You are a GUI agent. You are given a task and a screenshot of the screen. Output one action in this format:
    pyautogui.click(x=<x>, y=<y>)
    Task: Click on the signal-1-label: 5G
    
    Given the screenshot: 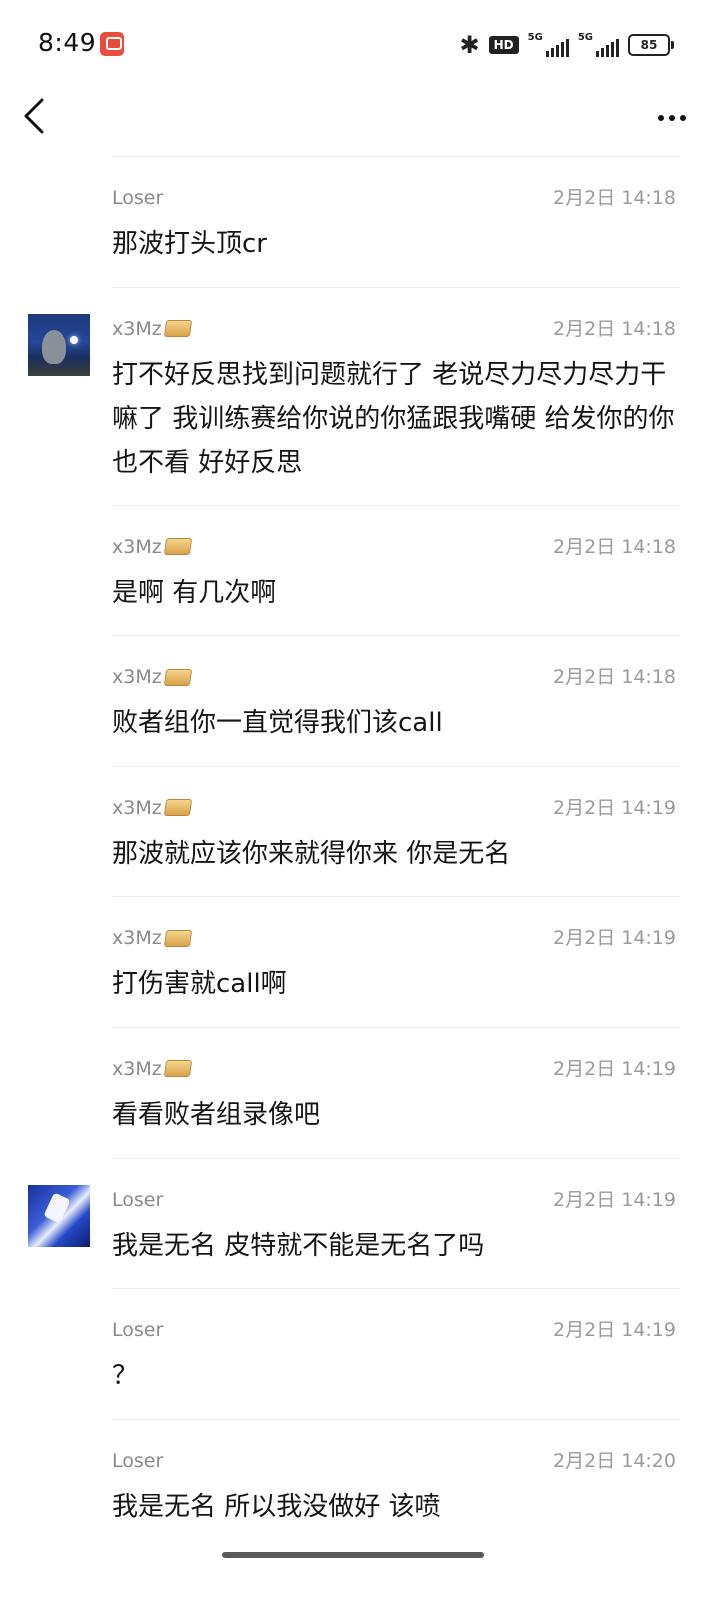 What is the action you would take?
    pyautogui.click(x=535, y=37)
    